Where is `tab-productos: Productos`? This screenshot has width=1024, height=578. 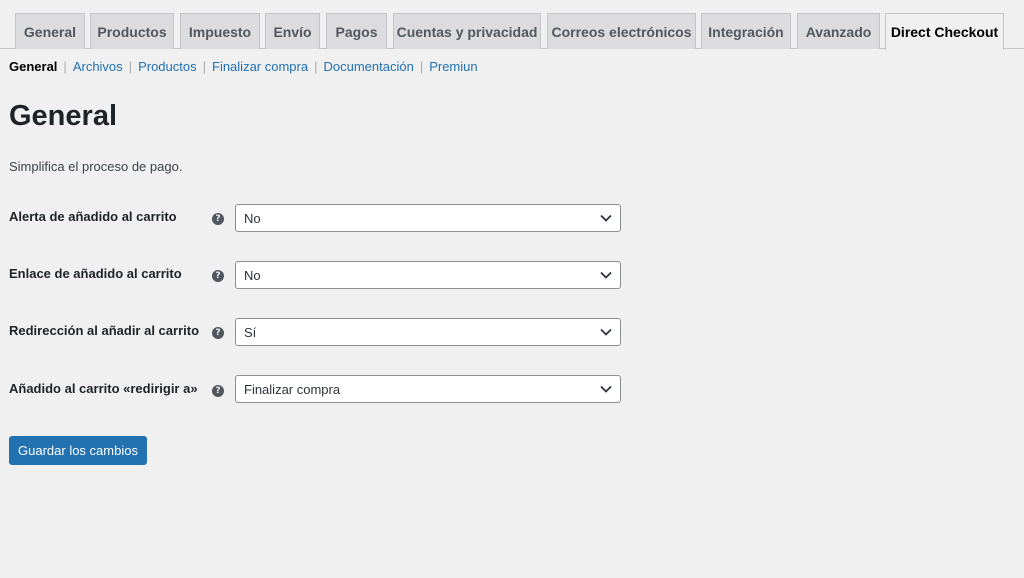
tab-productos: Productos is located at coordinates (132, 31).